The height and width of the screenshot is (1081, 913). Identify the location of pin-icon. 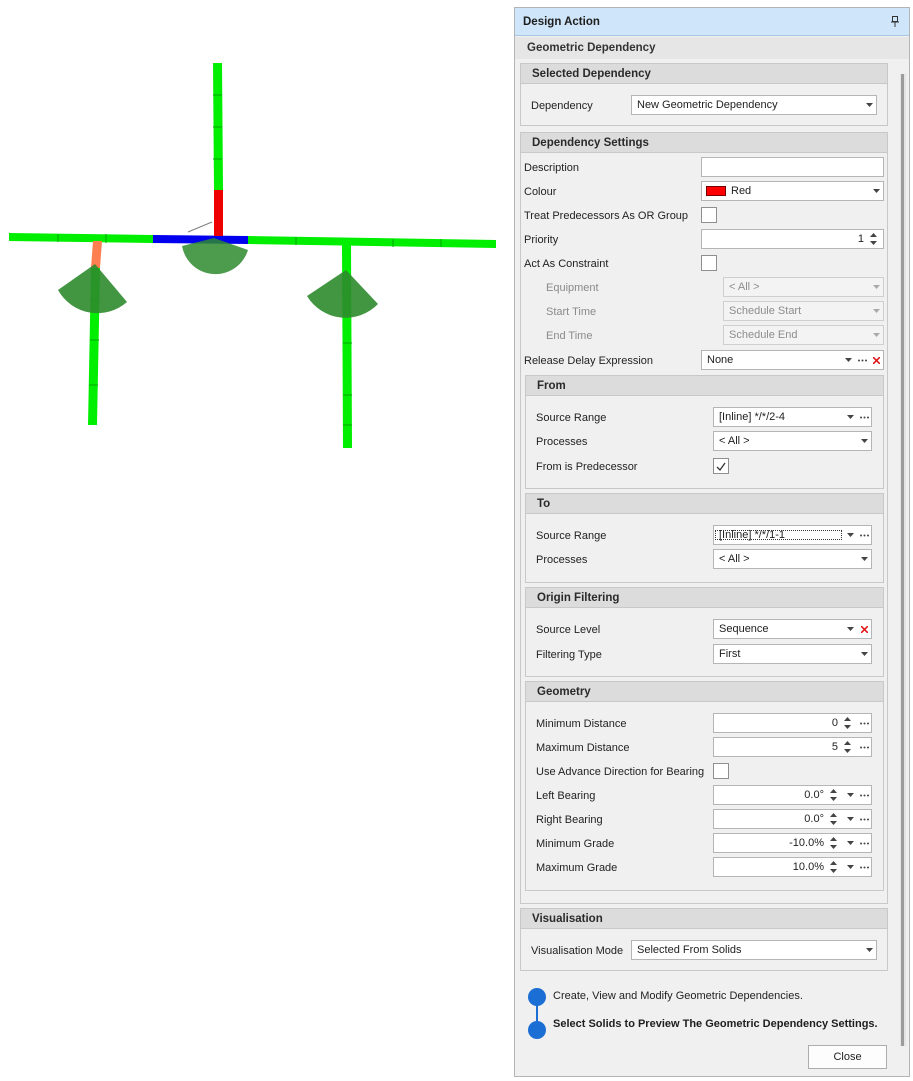
(895, 22).